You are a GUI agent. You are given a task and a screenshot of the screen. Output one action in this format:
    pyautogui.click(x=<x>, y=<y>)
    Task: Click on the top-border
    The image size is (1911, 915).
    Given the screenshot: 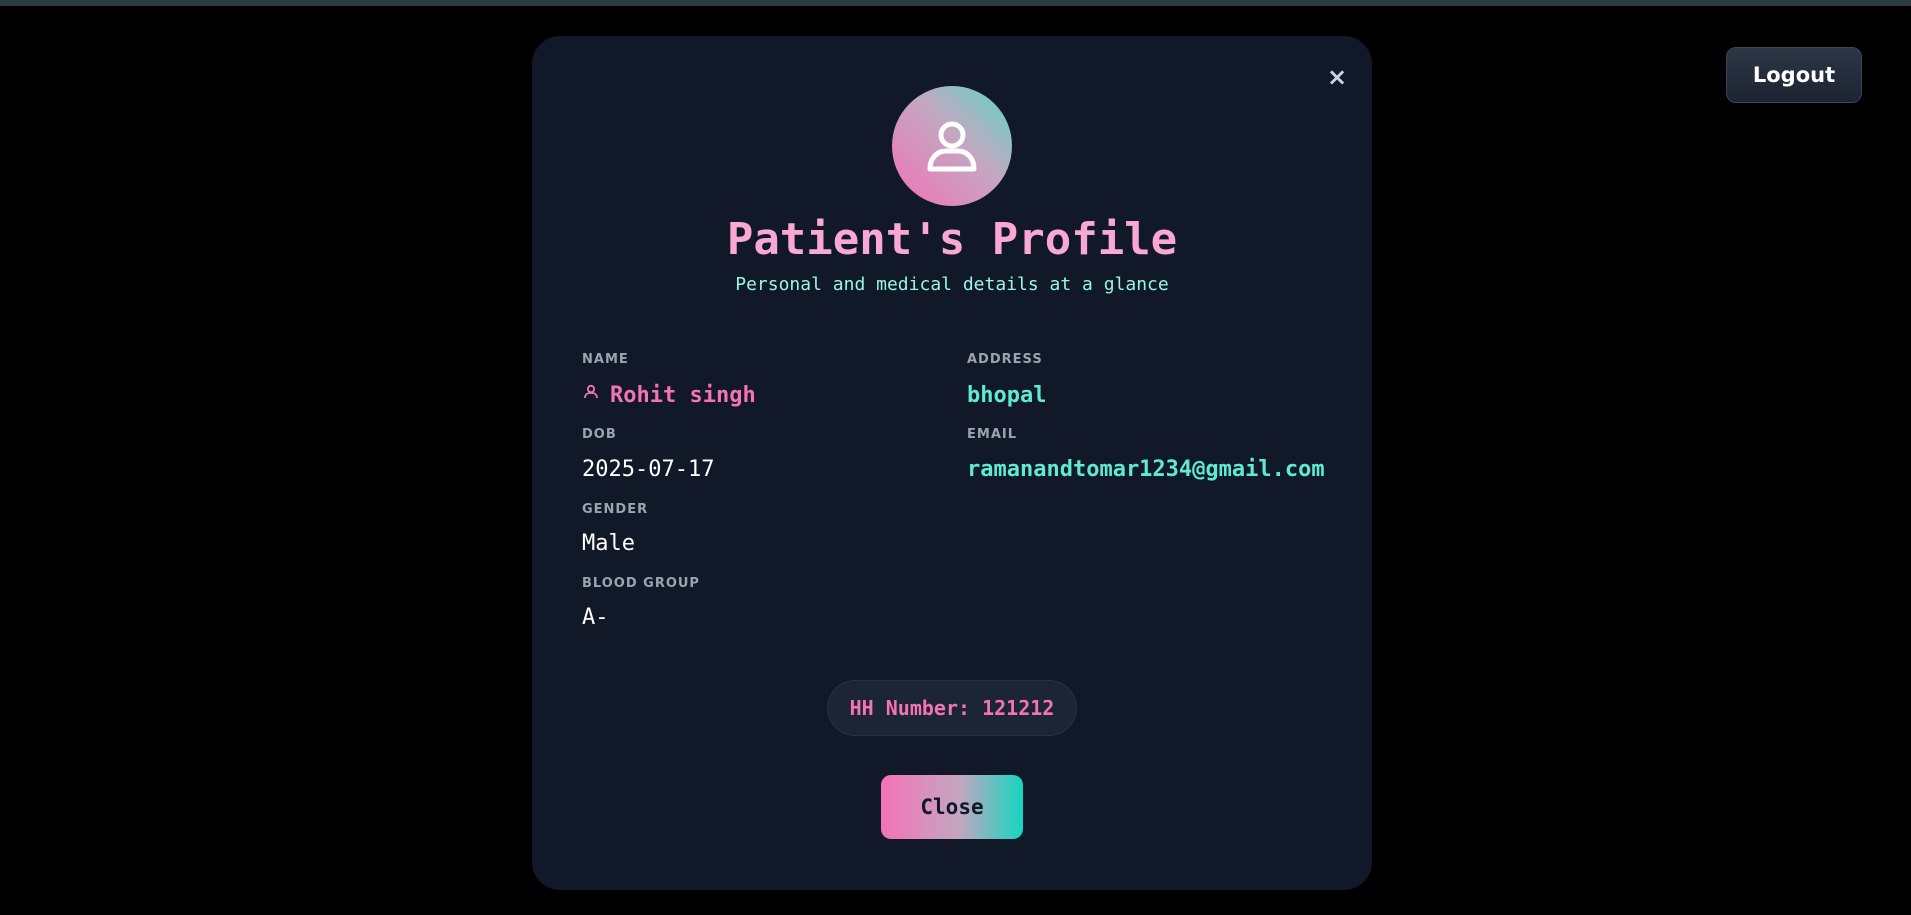 What is the action you would take?
    pyautogui.click(x=955, y=3)
    